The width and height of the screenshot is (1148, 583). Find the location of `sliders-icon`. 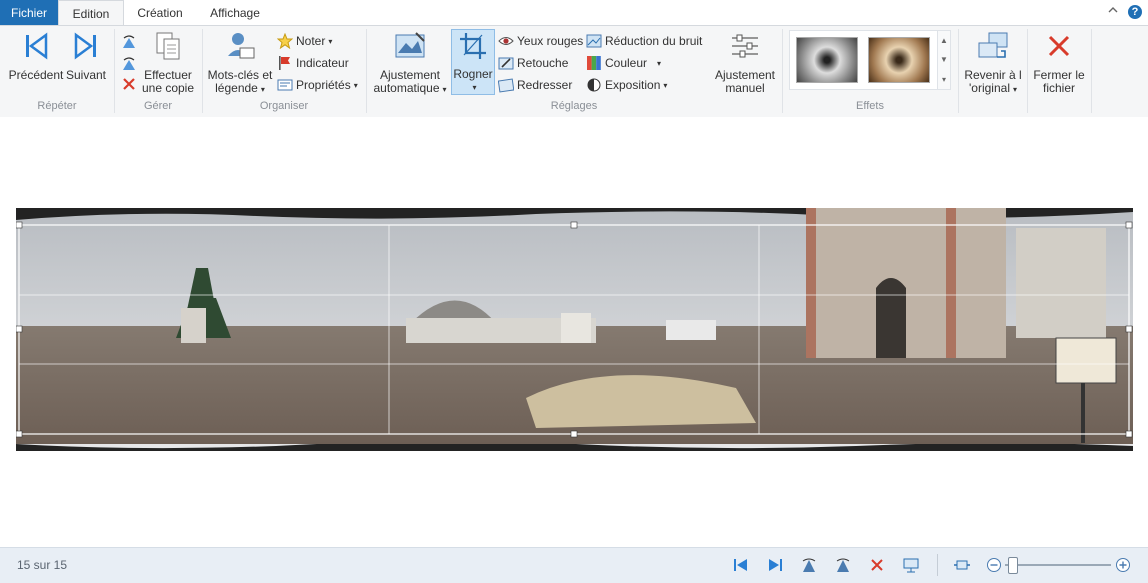

sliders-icon is located at coordinates (745, 46).